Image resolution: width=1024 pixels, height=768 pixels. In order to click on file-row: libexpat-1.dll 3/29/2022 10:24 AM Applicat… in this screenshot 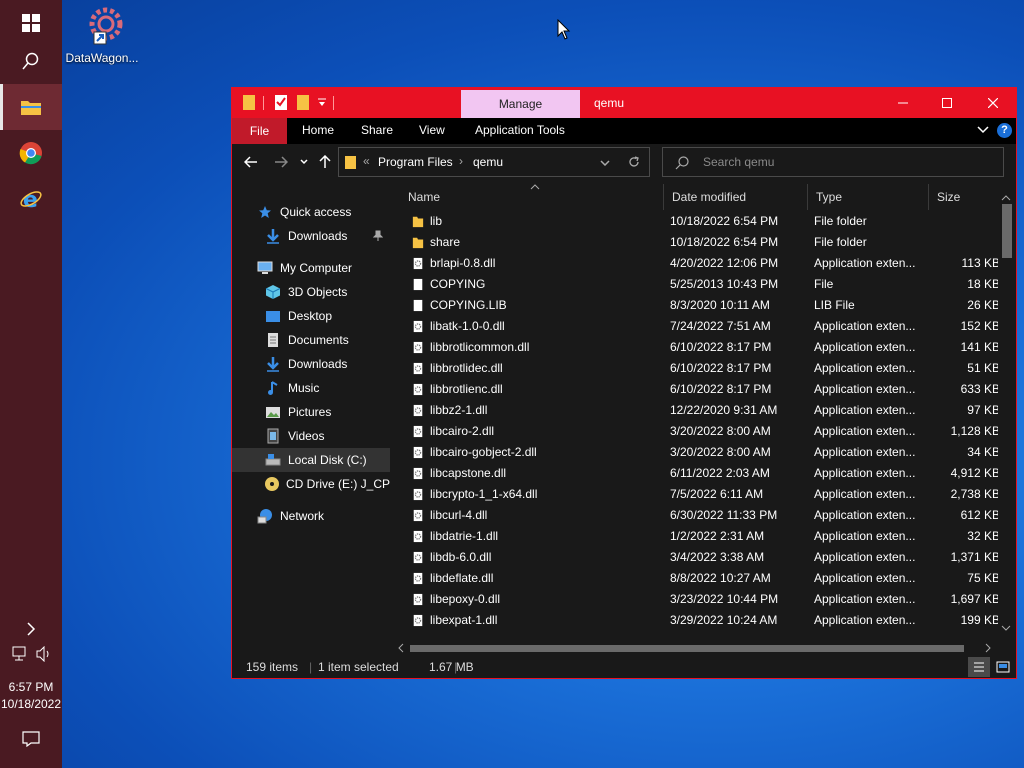, I will do `click(697, 620)`.